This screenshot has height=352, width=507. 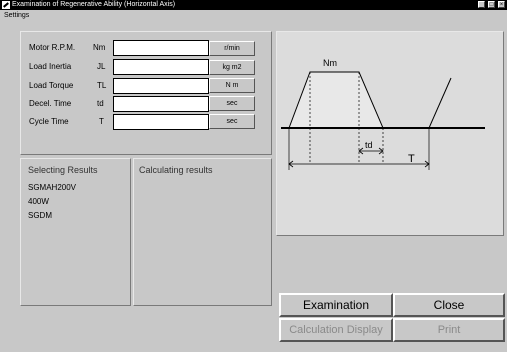 What do you see at coordinates (161, 86) in the screenshot?
I see `load-torque-input` at bounding box center [161, 86].